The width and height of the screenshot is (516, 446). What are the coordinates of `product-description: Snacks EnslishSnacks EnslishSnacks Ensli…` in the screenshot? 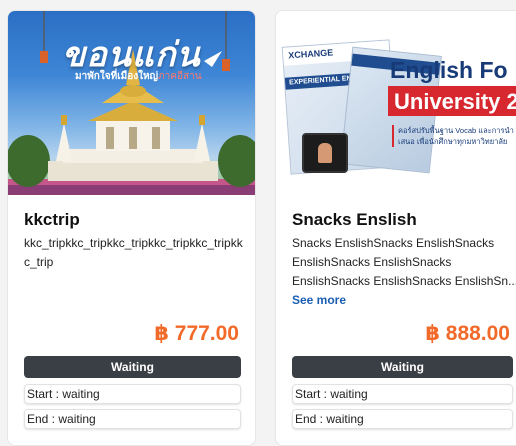 It's located at (404, 271).